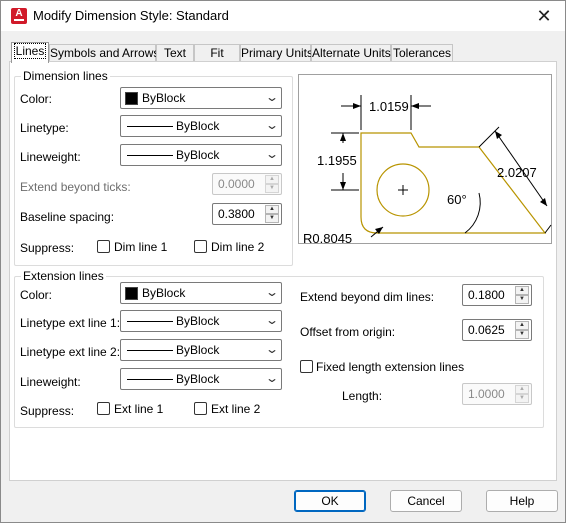 This screenshot has width=566, height=523. I want to click on tab-tolerances: Tolerances, so click(422, 53).